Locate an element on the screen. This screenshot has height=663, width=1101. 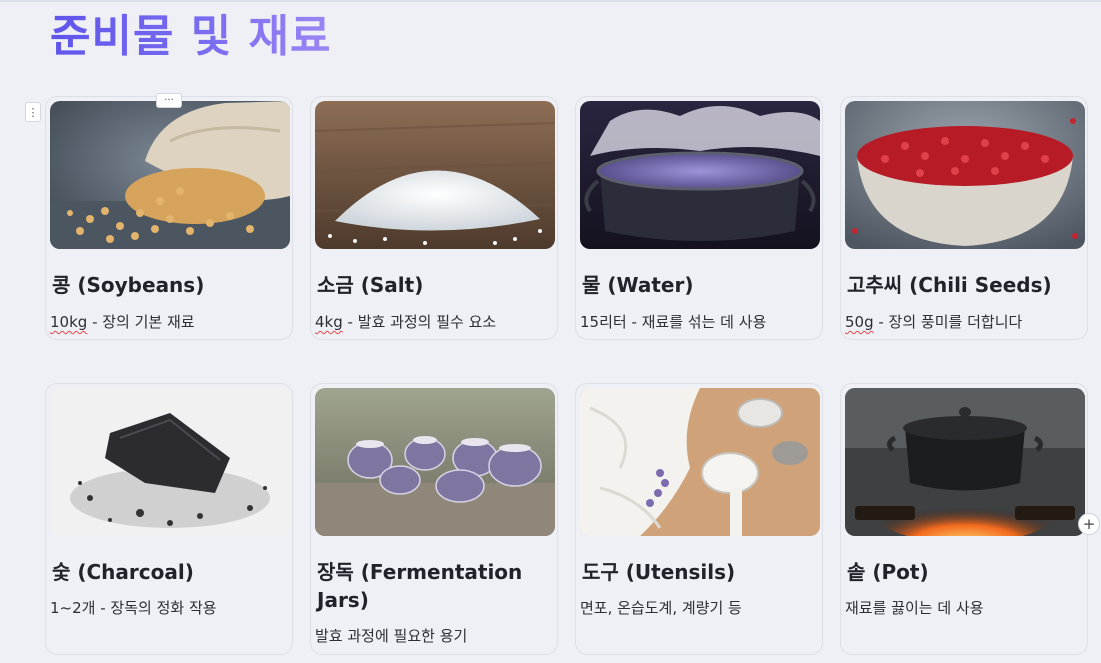
card-title: 도구 (Utensils) is located at coordinates (659, 572).